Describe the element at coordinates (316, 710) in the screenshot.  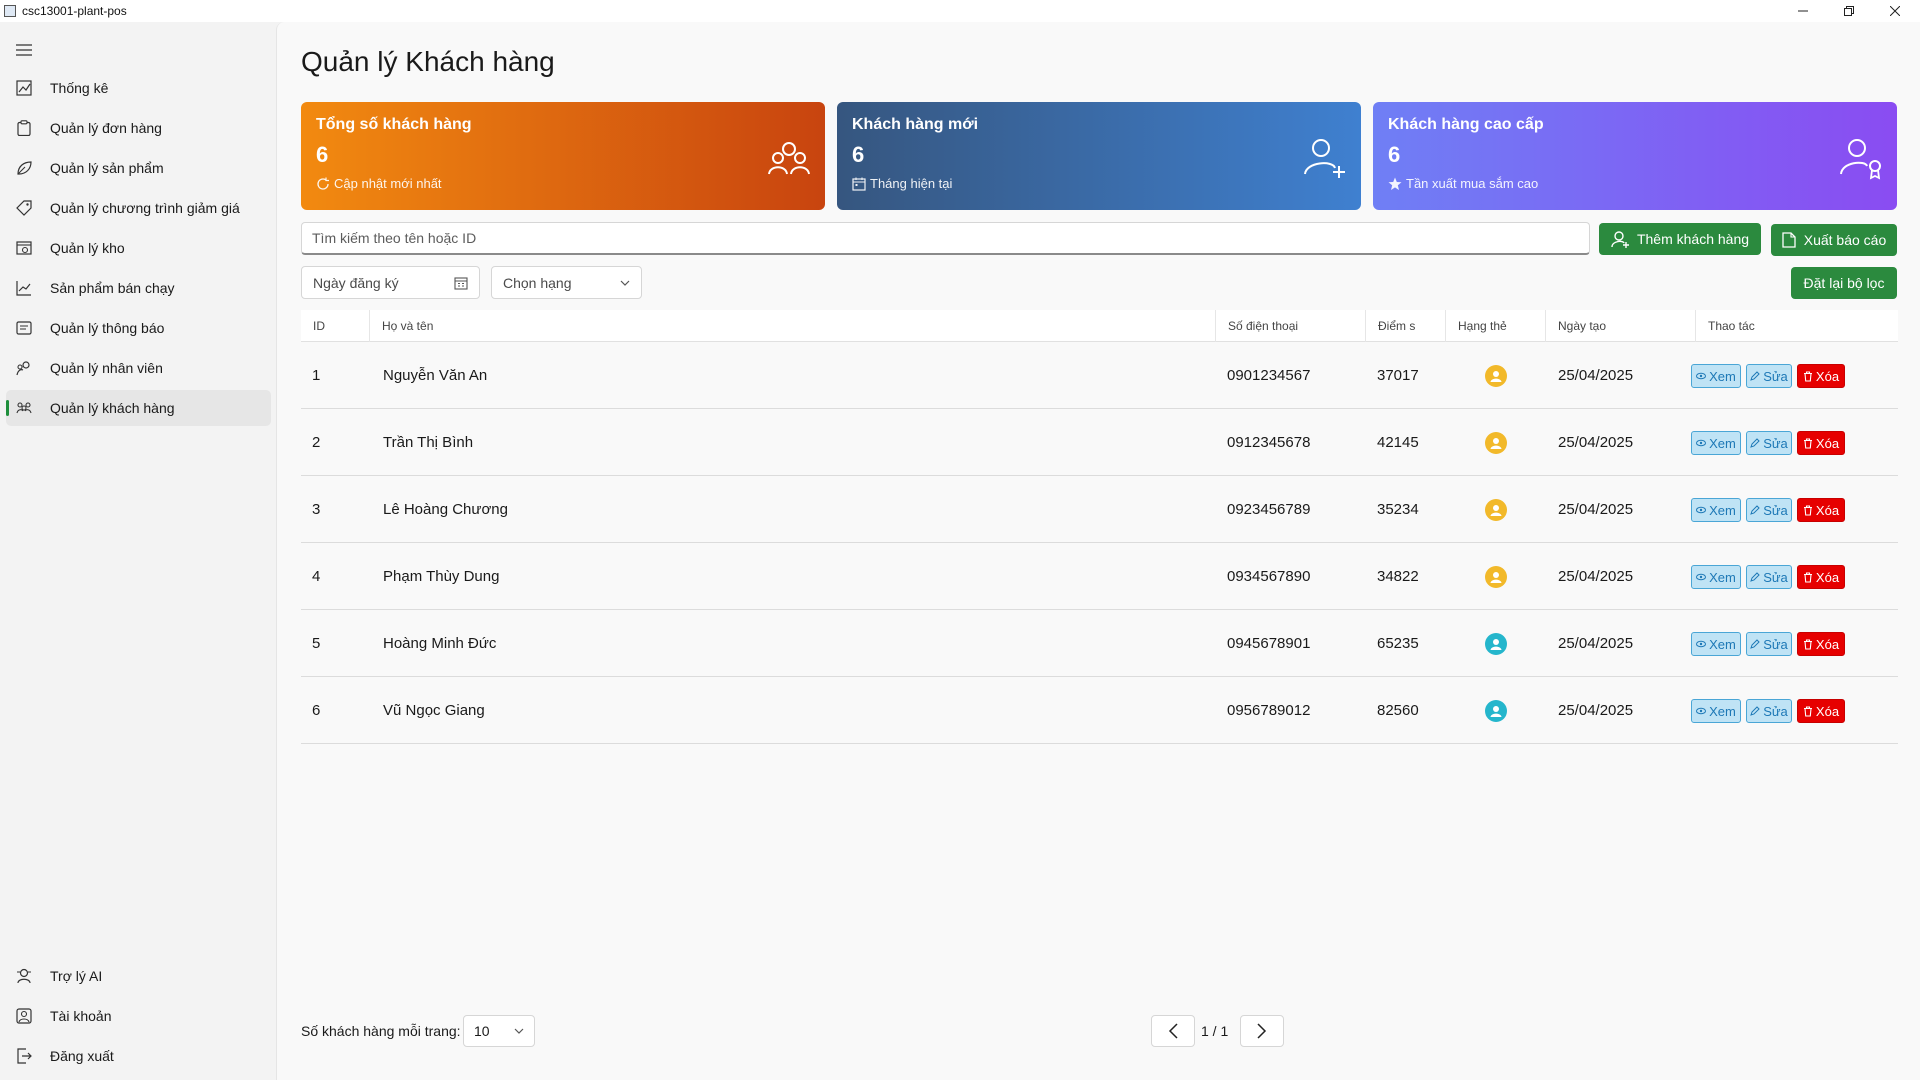
I see `cell-id: 6` at that location.